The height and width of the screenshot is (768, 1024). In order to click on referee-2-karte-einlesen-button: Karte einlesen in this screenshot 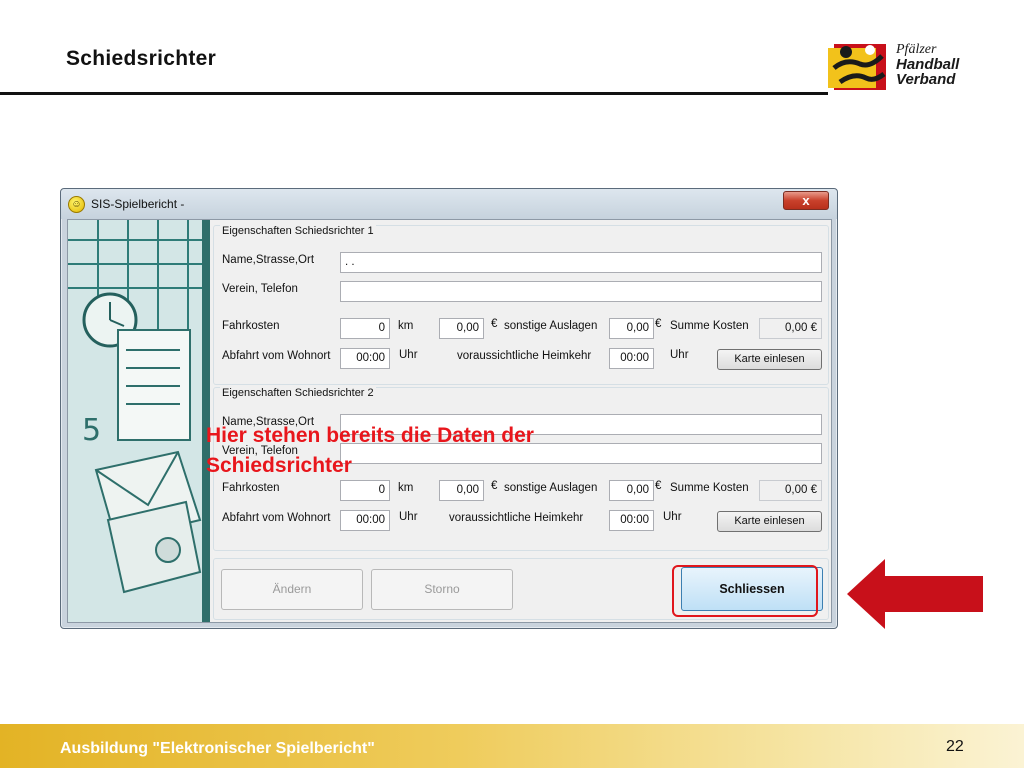, I will do `click(769, 521)`.